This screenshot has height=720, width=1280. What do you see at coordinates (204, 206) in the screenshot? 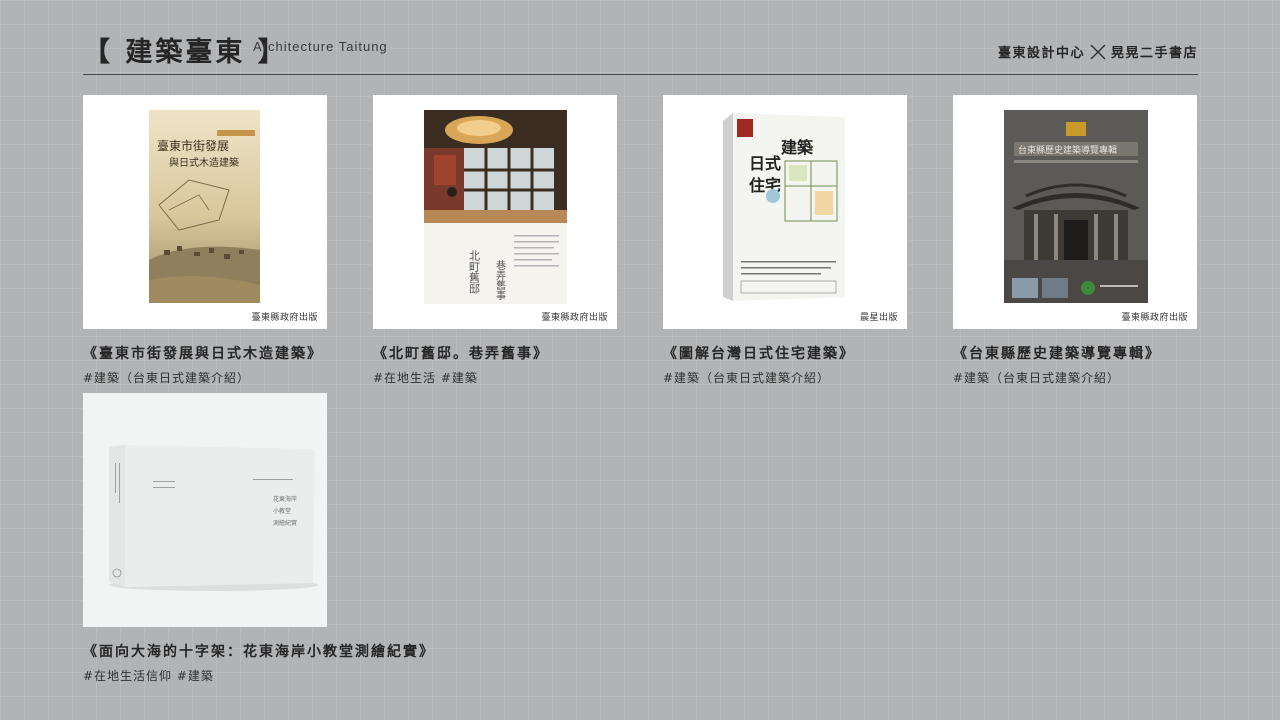
I see `book-cover-map-illustration: 臺東市街發展 與日式木造建築` at bounding box center [204, 206].